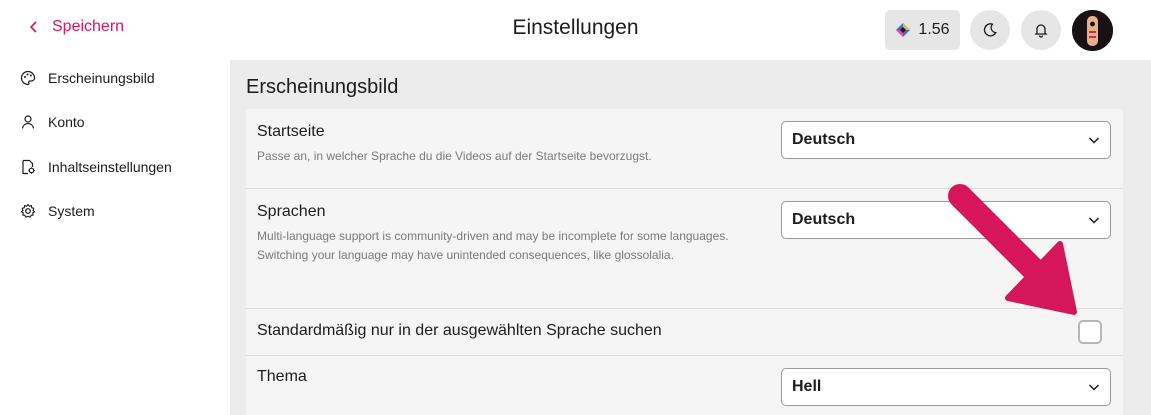 Image resolution: width=1151 pixels, height=415 pixels. What do you see at coordinates (110, 167) in the screenshot?
I see `sidebar-item-label: Inhaltseinstellungen` at bounding box center [110, 167].